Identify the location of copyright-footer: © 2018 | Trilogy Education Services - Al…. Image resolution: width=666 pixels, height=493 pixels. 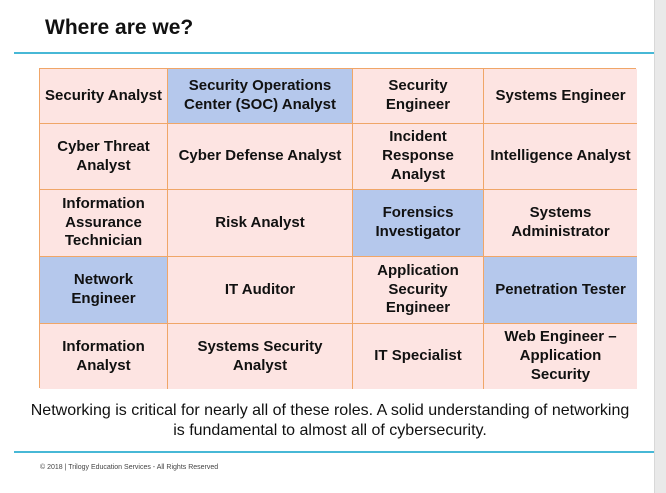
(129, 467).